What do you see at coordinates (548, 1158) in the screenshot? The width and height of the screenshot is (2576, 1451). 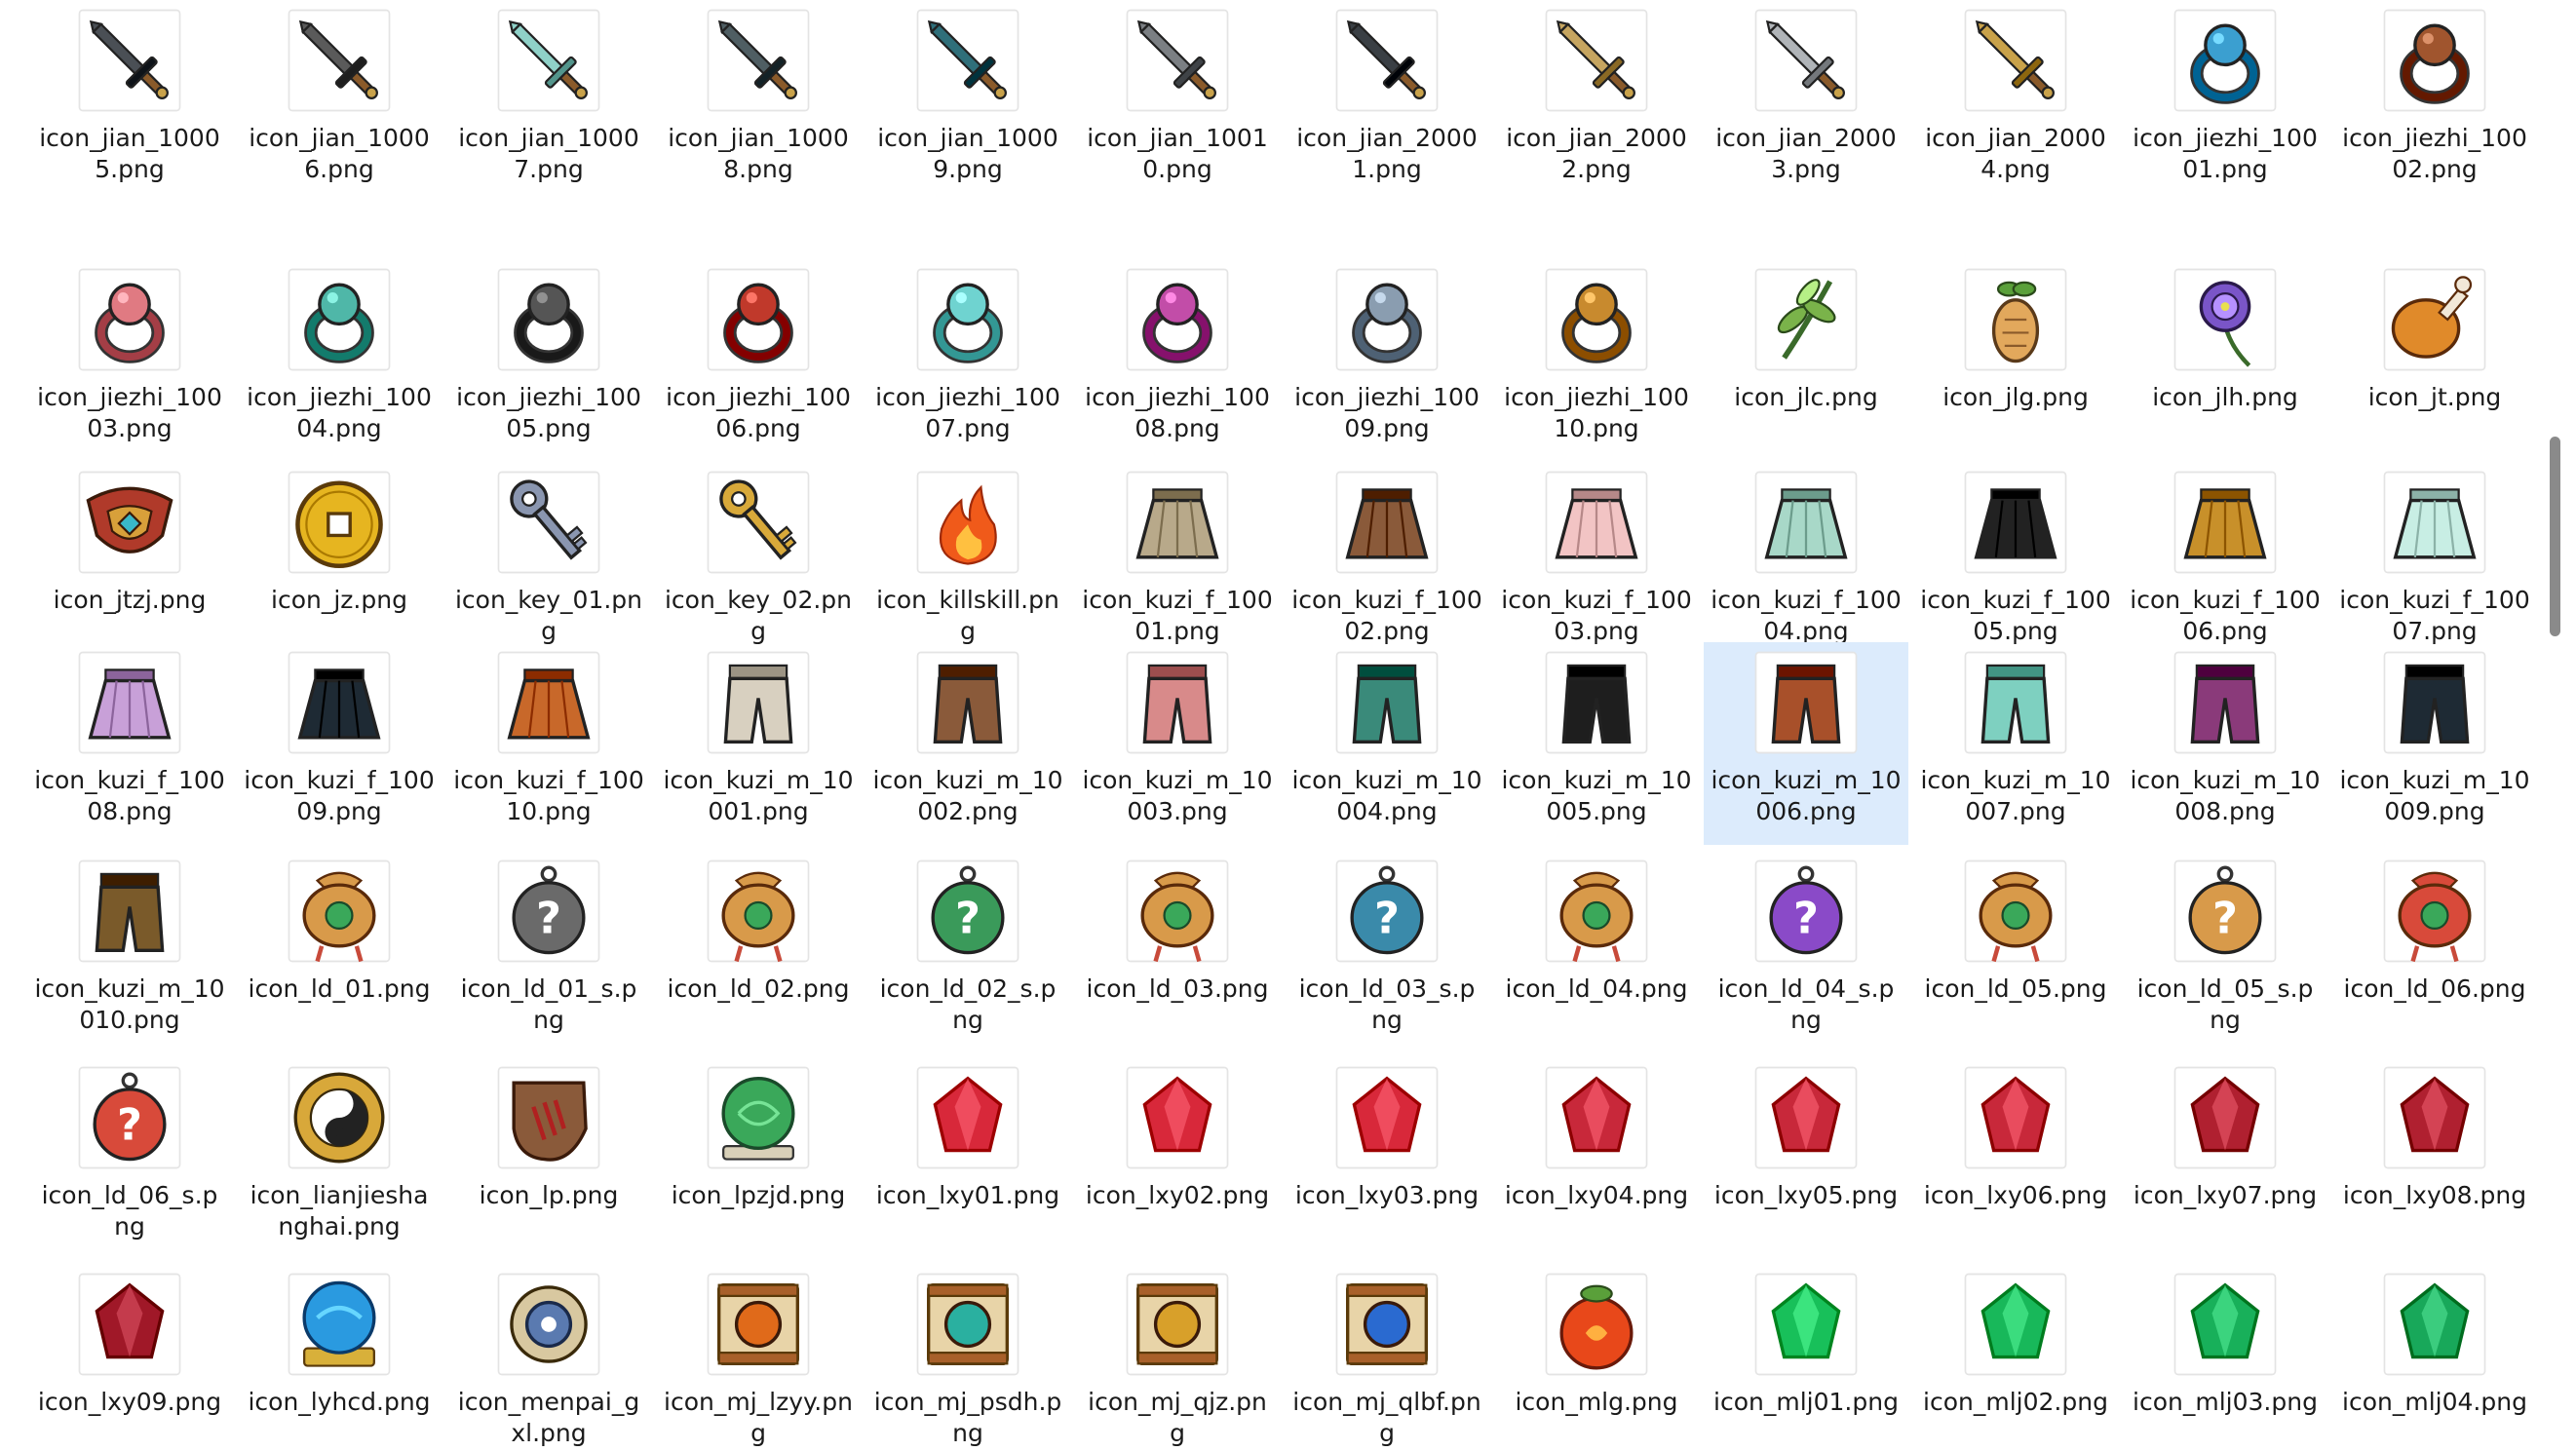 I see `file-item: icon_lp.png` at bounding box center [548, 1158].